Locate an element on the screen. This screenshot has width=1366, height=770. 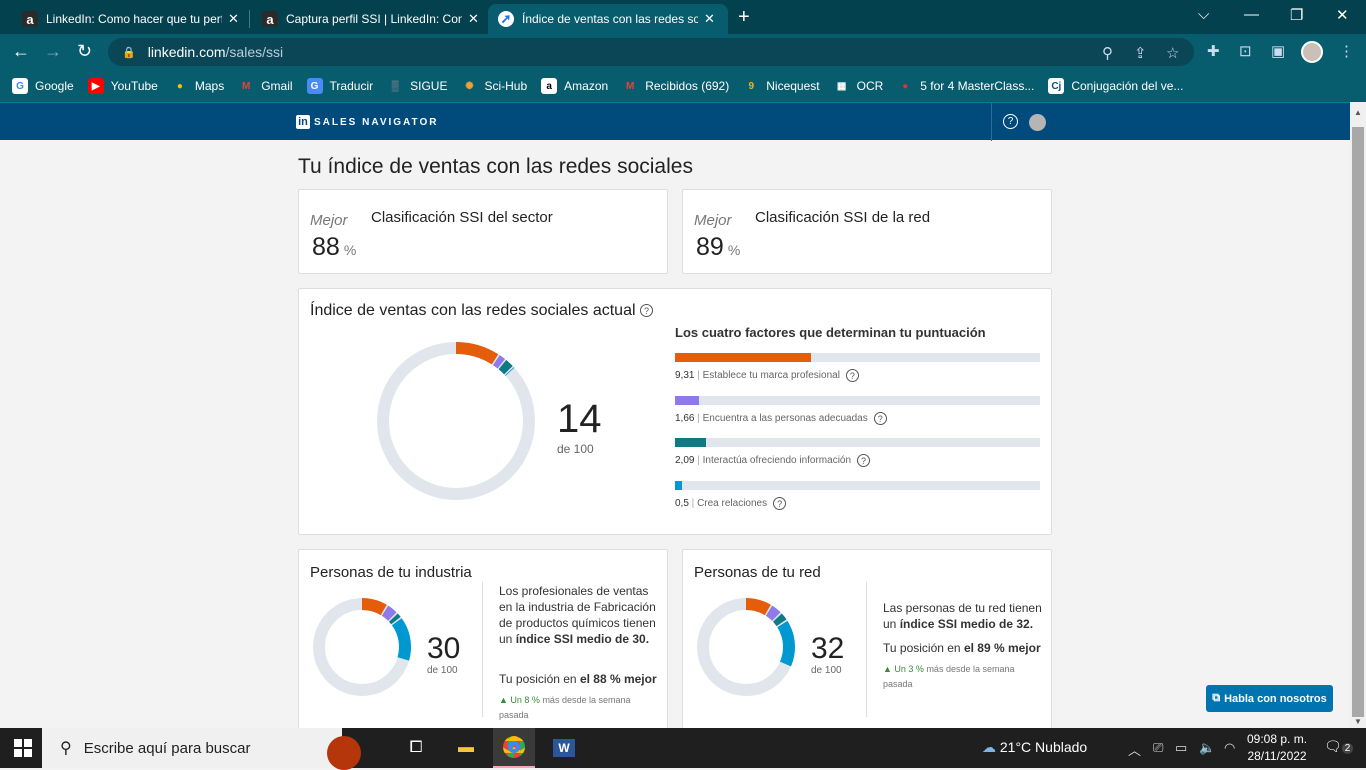
change-bold: Un 3 % is located at coordinates (909, 669).